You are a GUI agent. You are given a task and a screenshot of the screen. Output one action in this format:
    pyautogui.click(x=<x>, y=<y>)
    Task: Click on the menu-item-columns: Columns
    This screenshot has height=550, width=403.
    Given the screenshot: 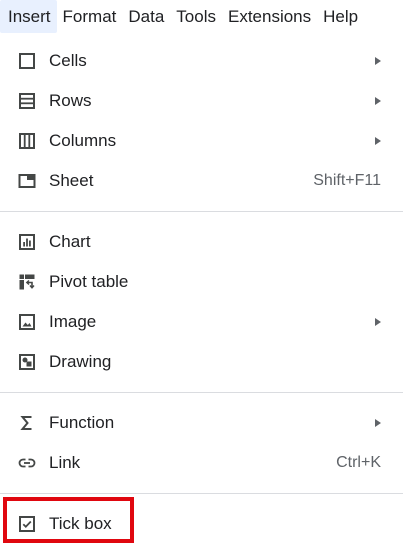 What is the action you would take?
    pyautogui.click(x=201, y=141)
    